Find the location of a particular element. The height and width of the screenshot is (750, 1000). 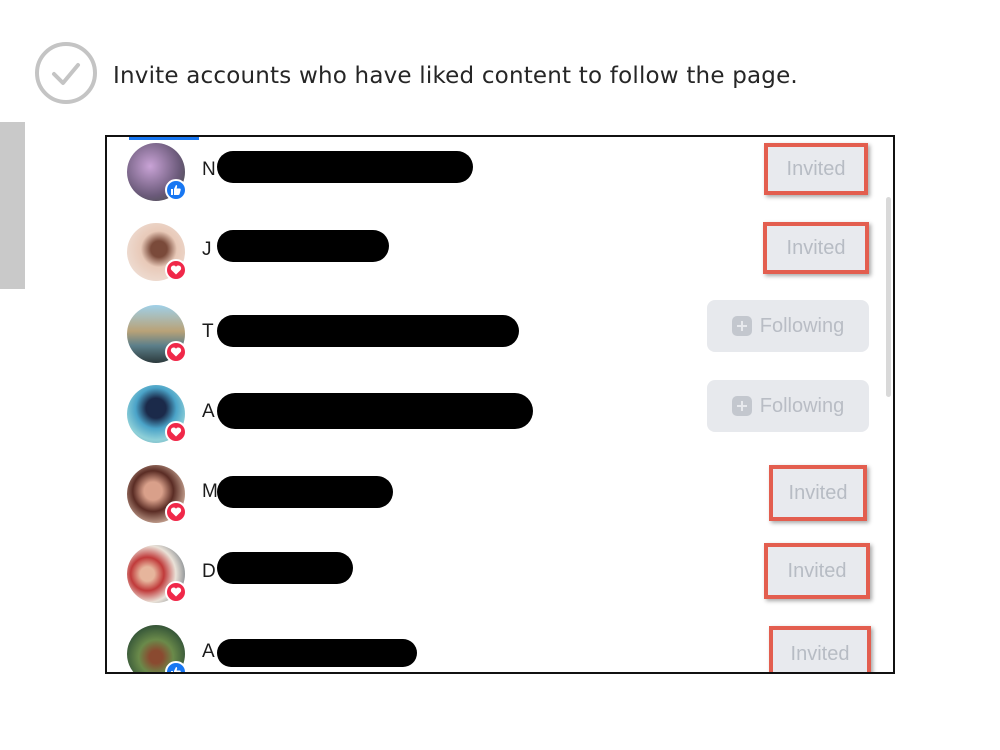

list-item: A Invited is located at coordinates (500, 646).